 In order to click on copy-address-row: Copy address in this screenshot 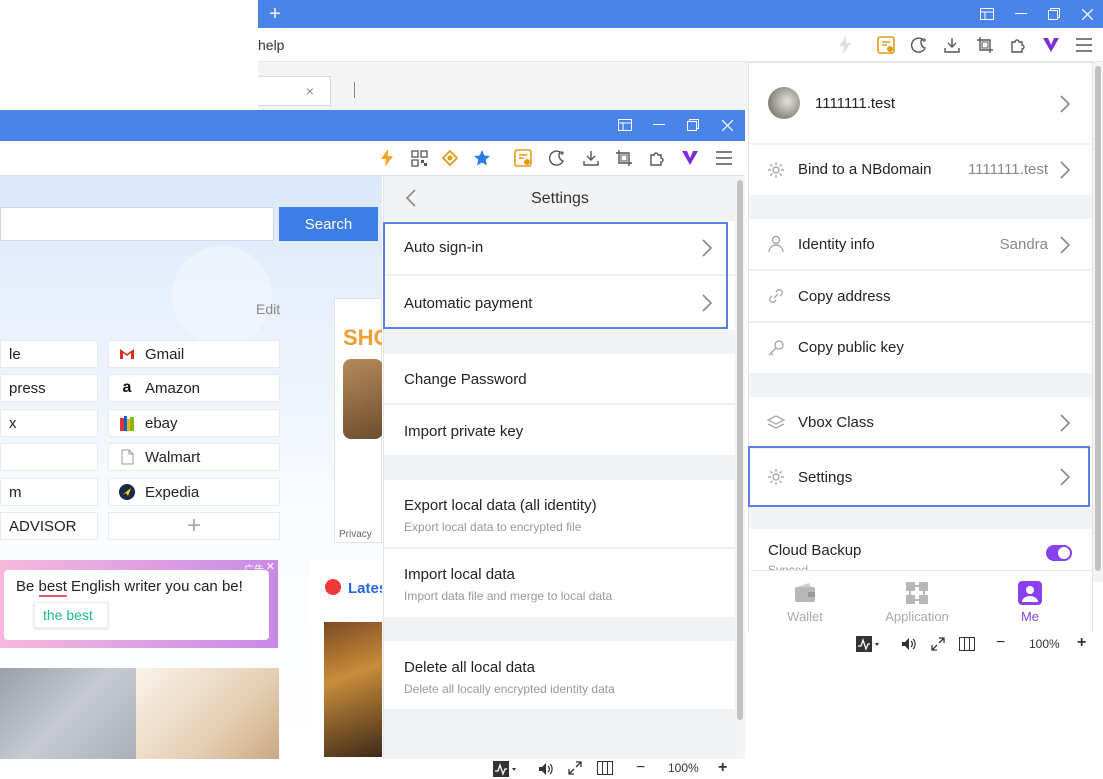, I will do `click(920, 296)`.